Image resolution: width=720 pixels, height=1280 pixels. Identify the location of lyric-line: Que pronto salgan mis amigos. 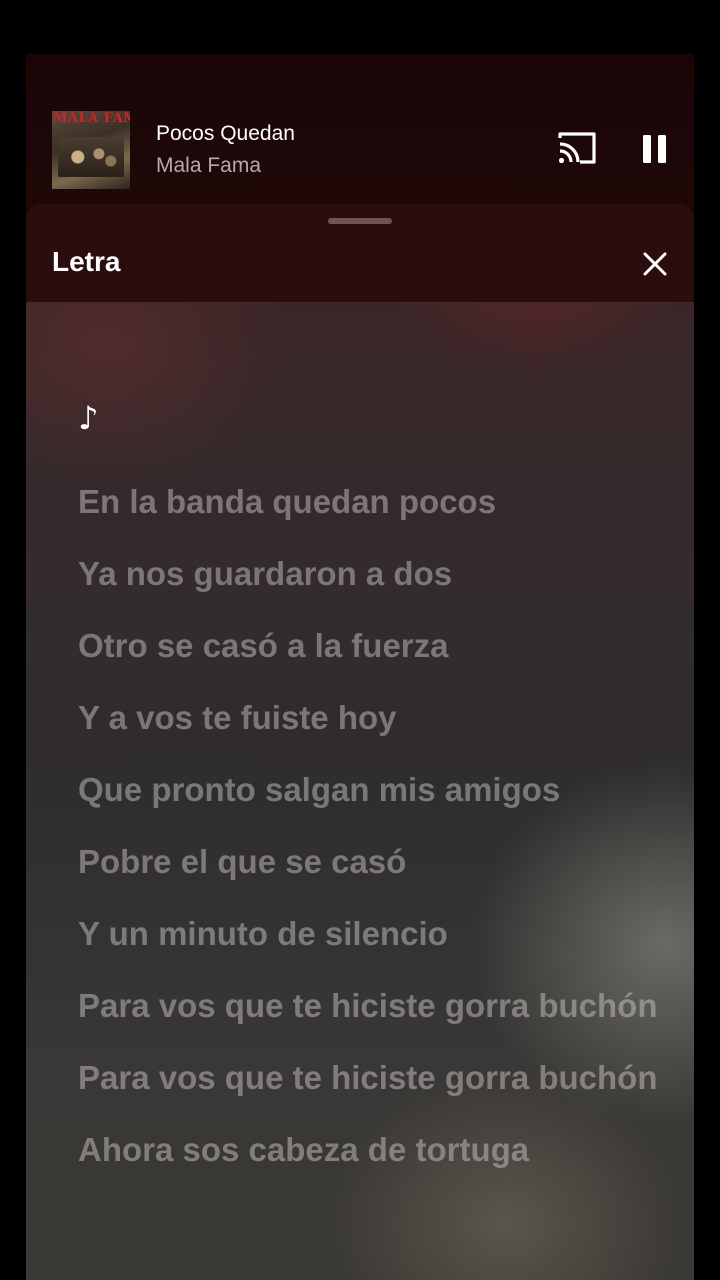
(368, 789).